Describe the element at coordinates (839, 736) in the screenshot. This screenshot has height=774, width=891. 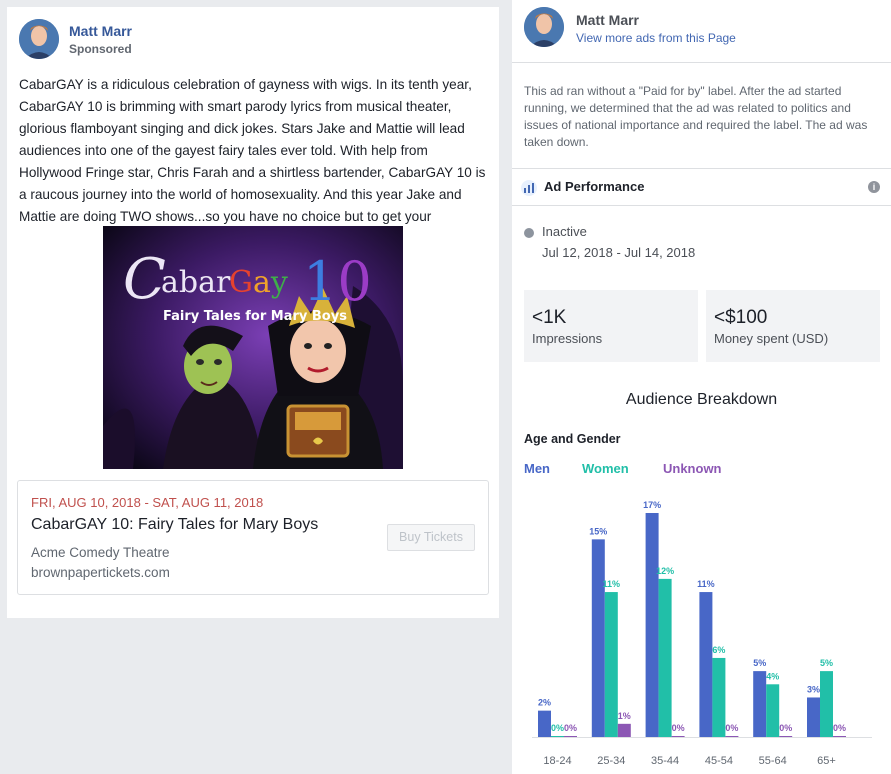
I see `bar-unknown-65+` at that location.